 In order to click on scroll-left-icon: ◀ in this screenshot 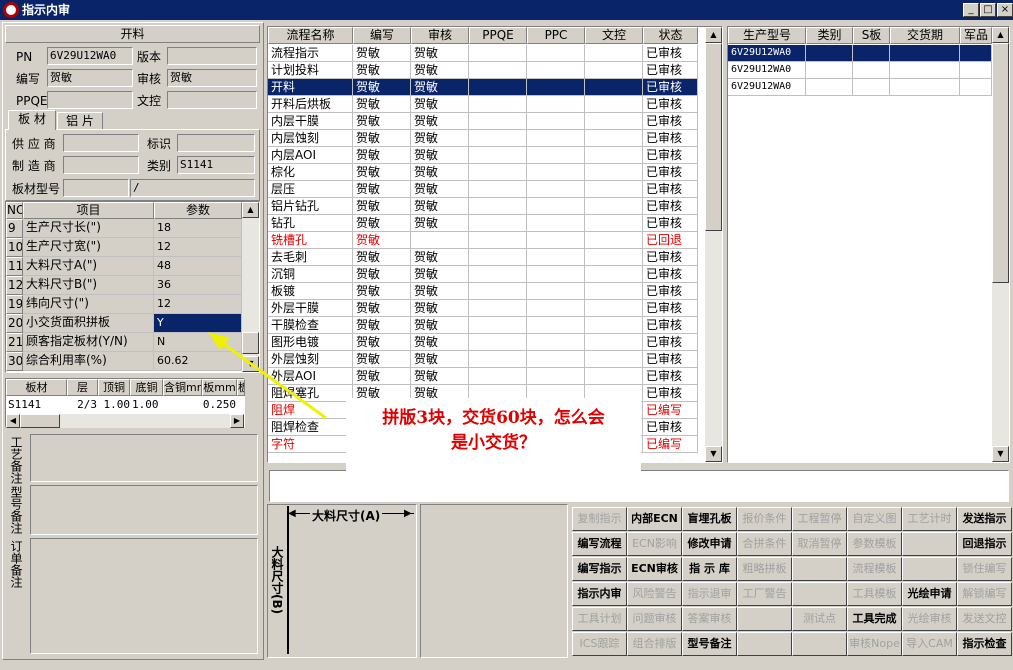, I will do `click(13, 421)`.